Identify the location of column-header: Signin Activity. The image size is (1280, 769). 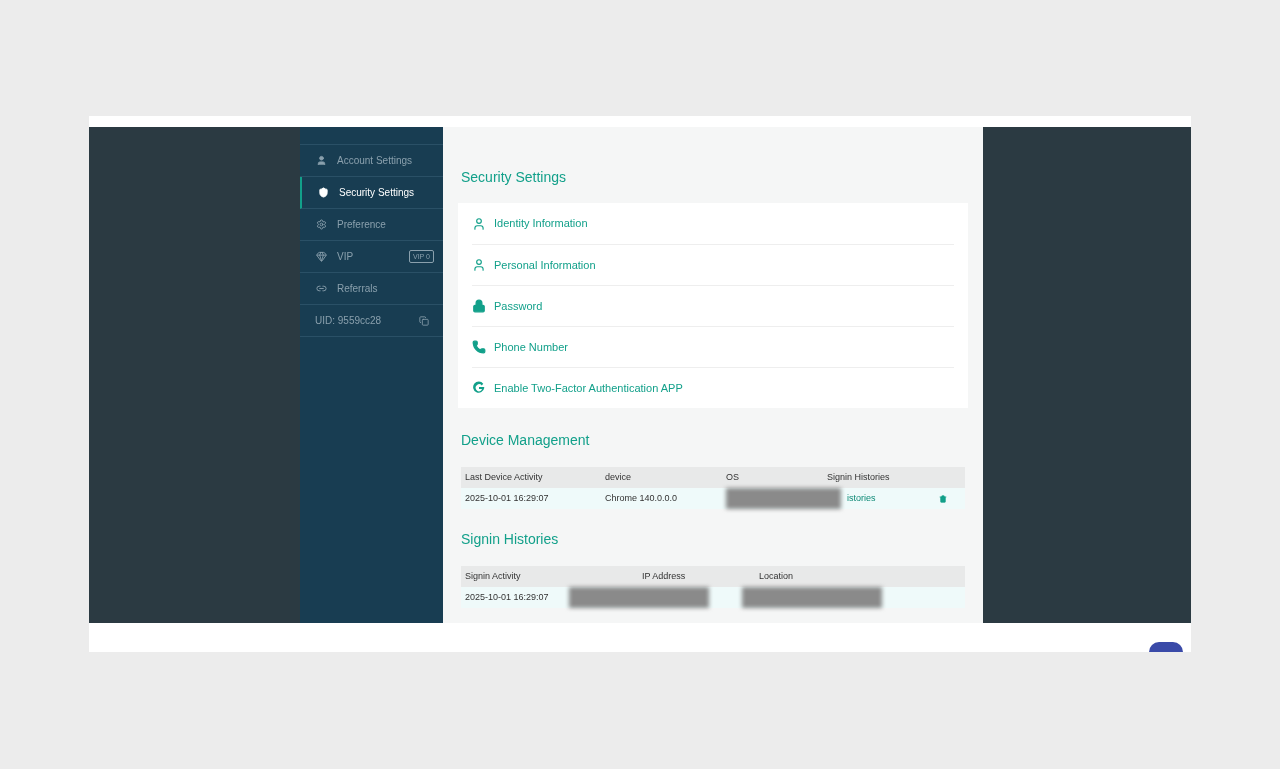
(493, 576).